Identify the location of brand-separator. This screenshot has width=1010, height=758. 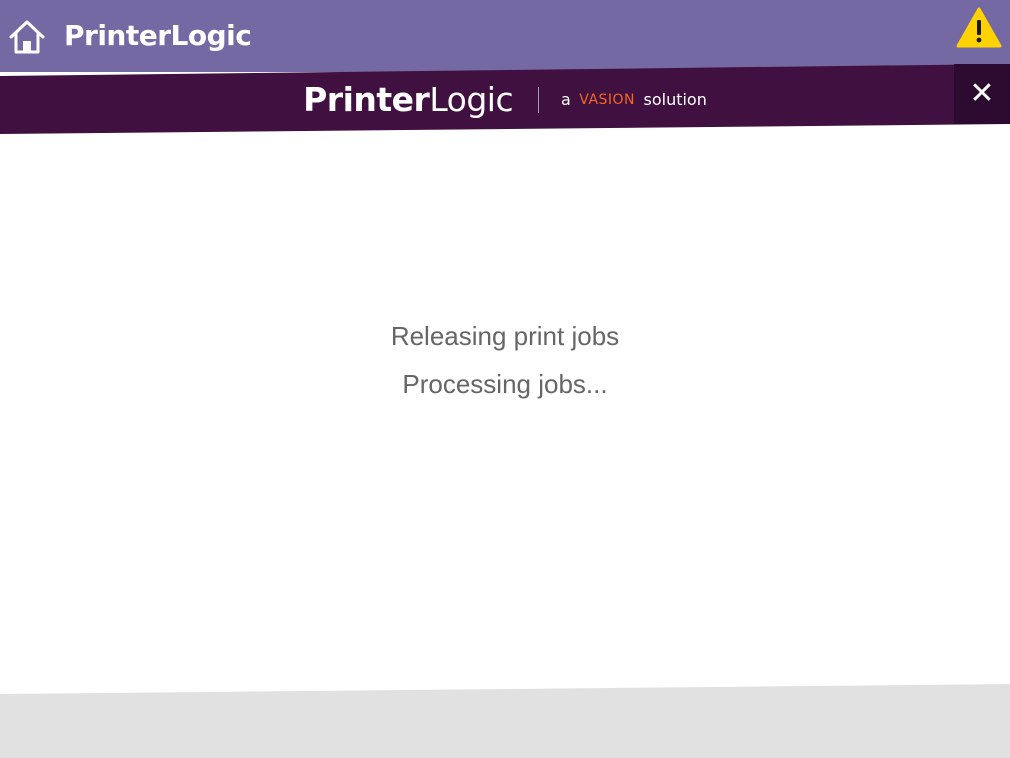
(538, 99).